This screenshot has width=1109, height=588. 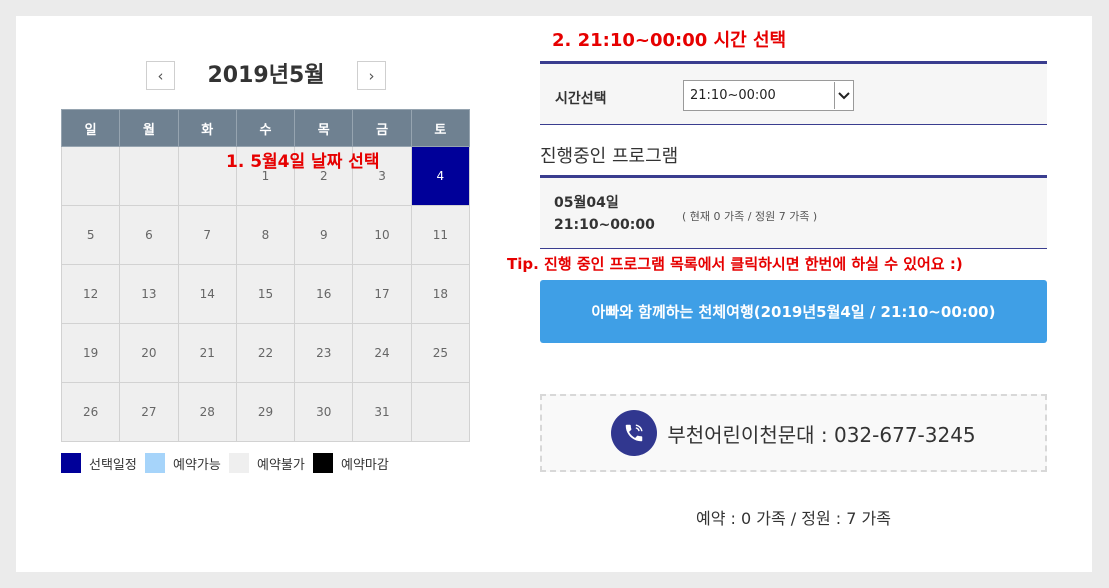 I want to click on calendar-day: 27, so click(x=149, y=412).